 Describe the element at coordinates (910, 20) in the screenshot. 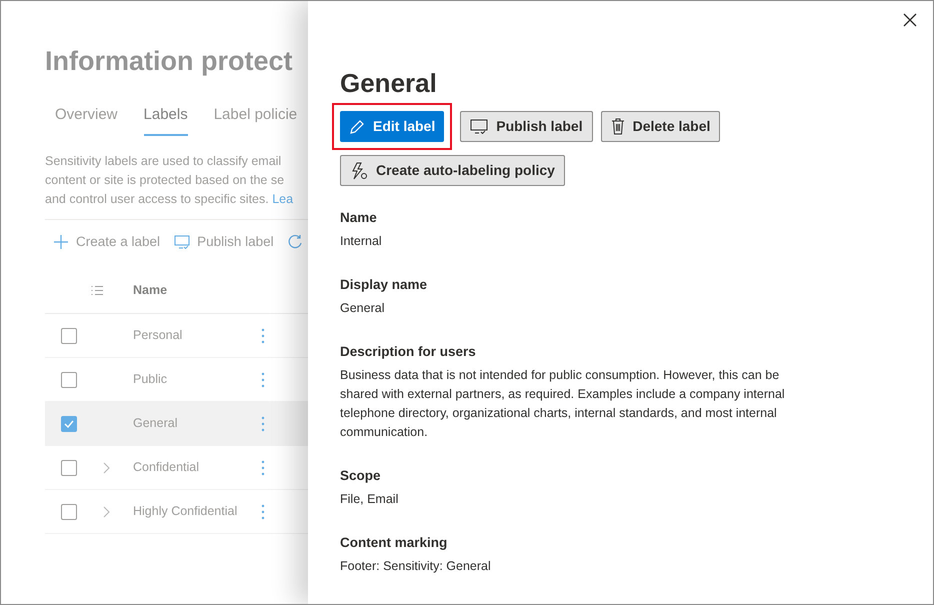

I see `close-icon` at that location.